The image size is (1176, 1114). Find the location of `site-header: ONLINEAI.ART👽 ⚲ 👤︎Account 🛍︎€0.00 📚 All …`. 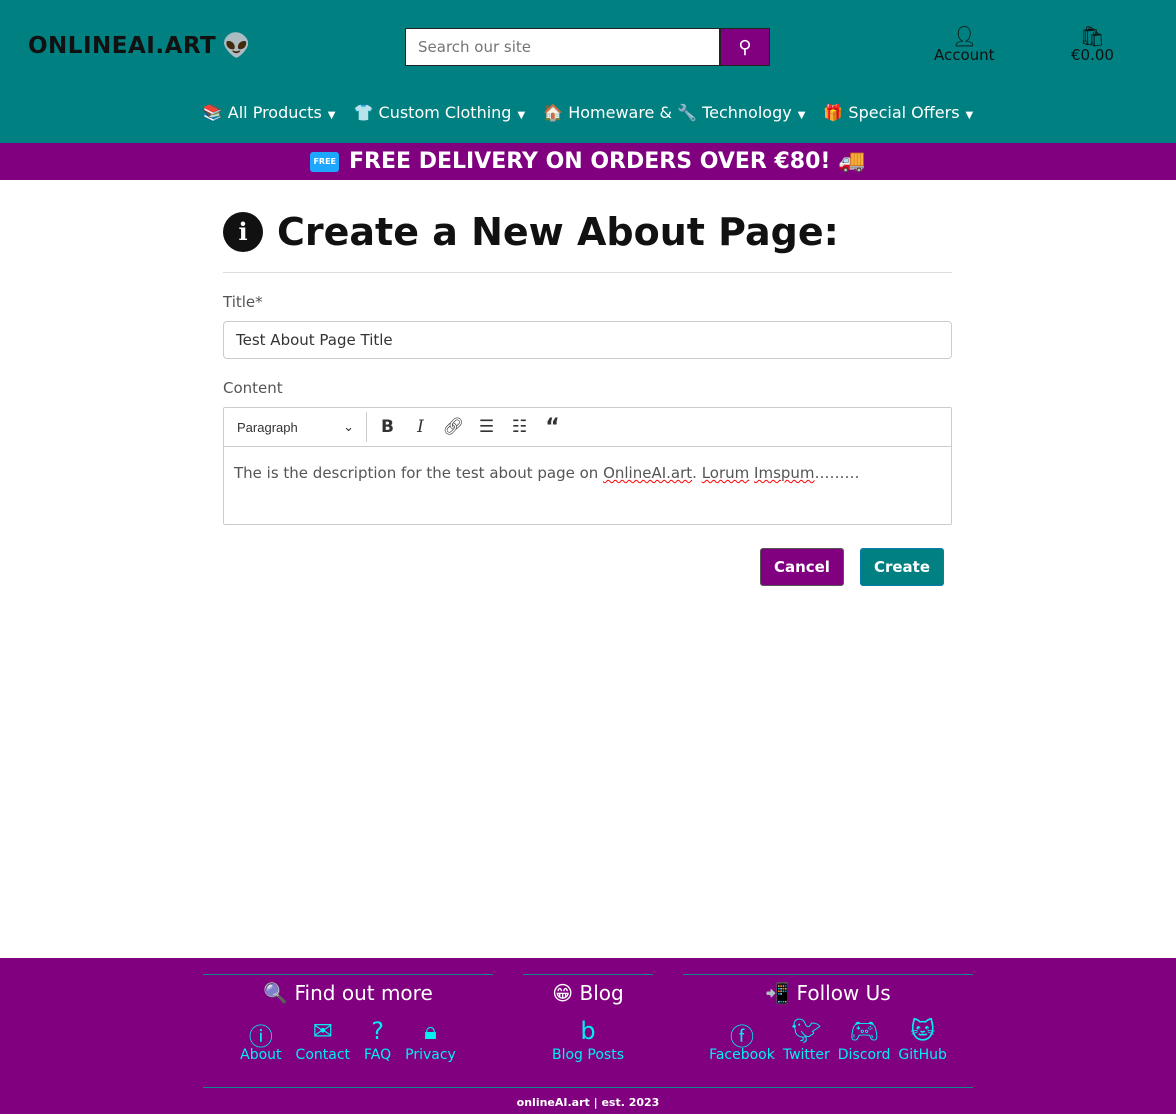

site-header: ONLINEAI.ART👽 ⚲ 👤︎Account 🛍︎€0.00 📚 All … is located at coordinates (588, 71).